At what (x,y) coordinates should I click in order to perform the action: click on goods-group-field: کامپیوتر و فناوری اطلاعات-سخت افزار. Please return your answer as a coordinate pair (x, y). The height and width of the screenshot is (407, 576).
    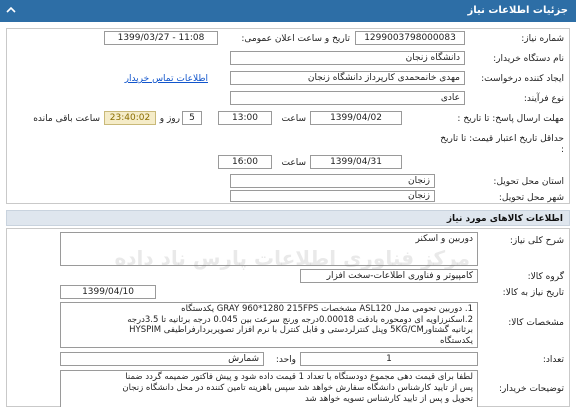
    Looking at the image, I should click on (389, 276).